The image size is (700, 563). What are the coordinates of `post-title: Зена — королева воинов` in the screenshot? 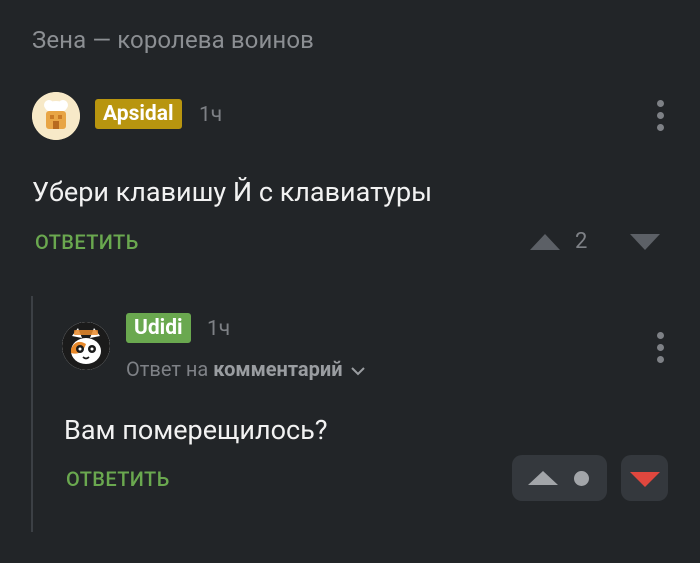 It's located at (173, 40).